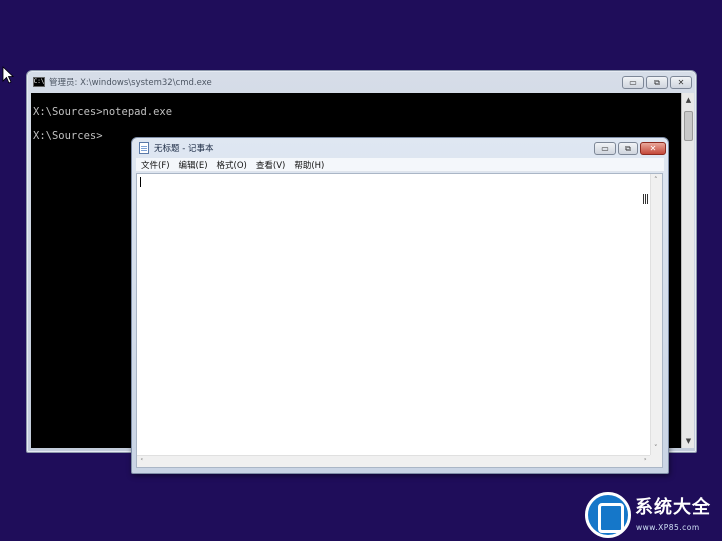 The width and height of the screenshot is (722, 541). What do you see at coordinates (653, 148) in the screenshot?
I see `notepad-close-button: ✕` at bounding box center [653, 148].